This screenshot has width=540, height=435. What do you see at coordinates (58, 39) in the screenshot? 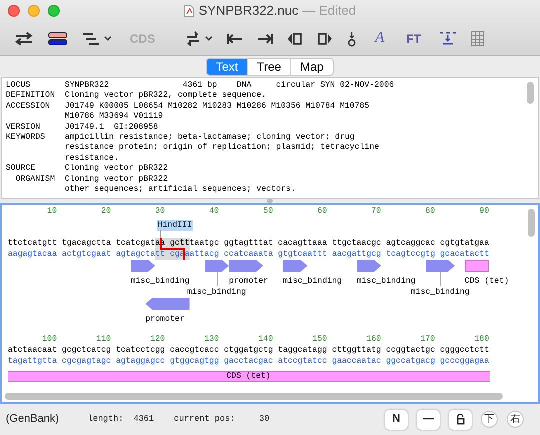
I see `strands-icon` at bounding box center [58, 39].